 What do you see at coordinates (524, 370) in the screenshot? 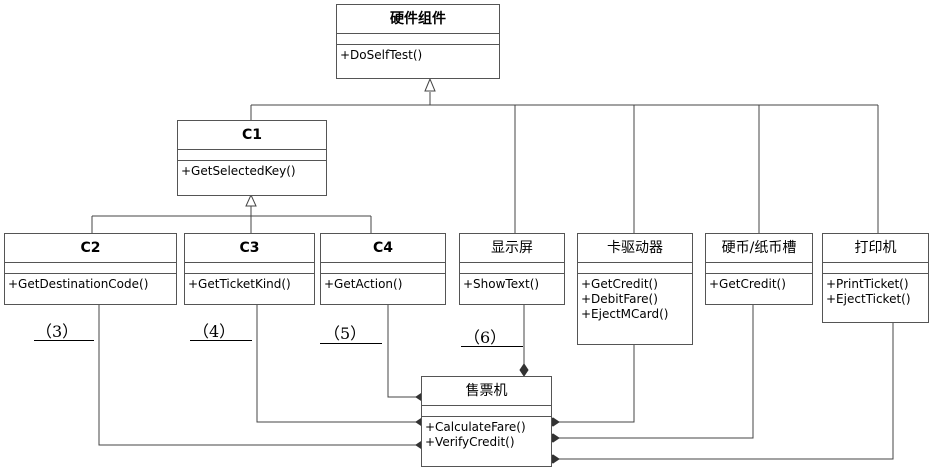
I see `composition-diamond` at bounding box center [524, 370].